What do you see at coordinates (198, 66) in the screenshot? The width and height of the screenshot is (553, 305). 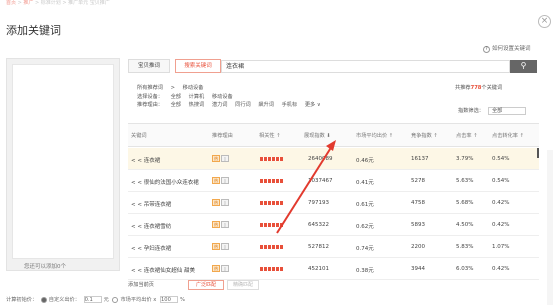 I see `tab-search-keywords: 搜索关键词` at bounding box center [198, 66].